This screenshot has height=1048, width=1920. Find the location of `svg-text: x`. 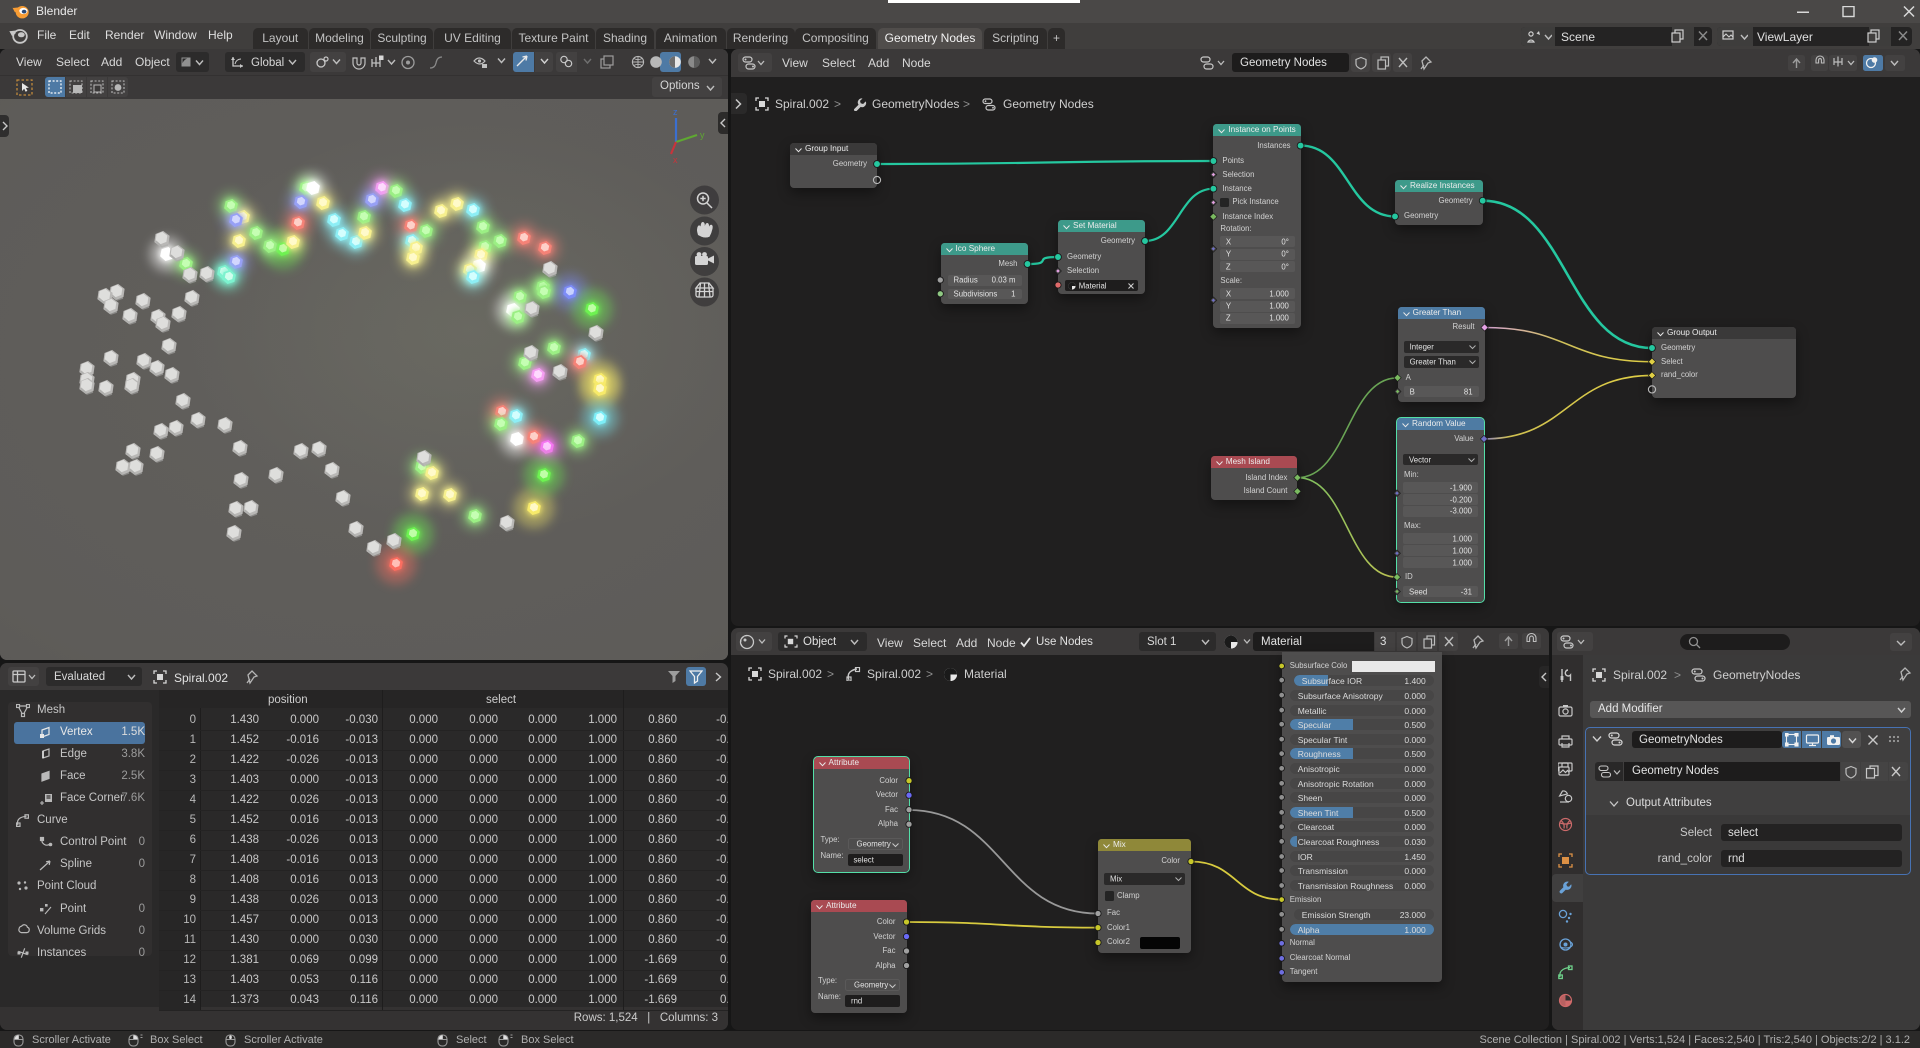

svg-text: x is located at coordinates (675, 159).